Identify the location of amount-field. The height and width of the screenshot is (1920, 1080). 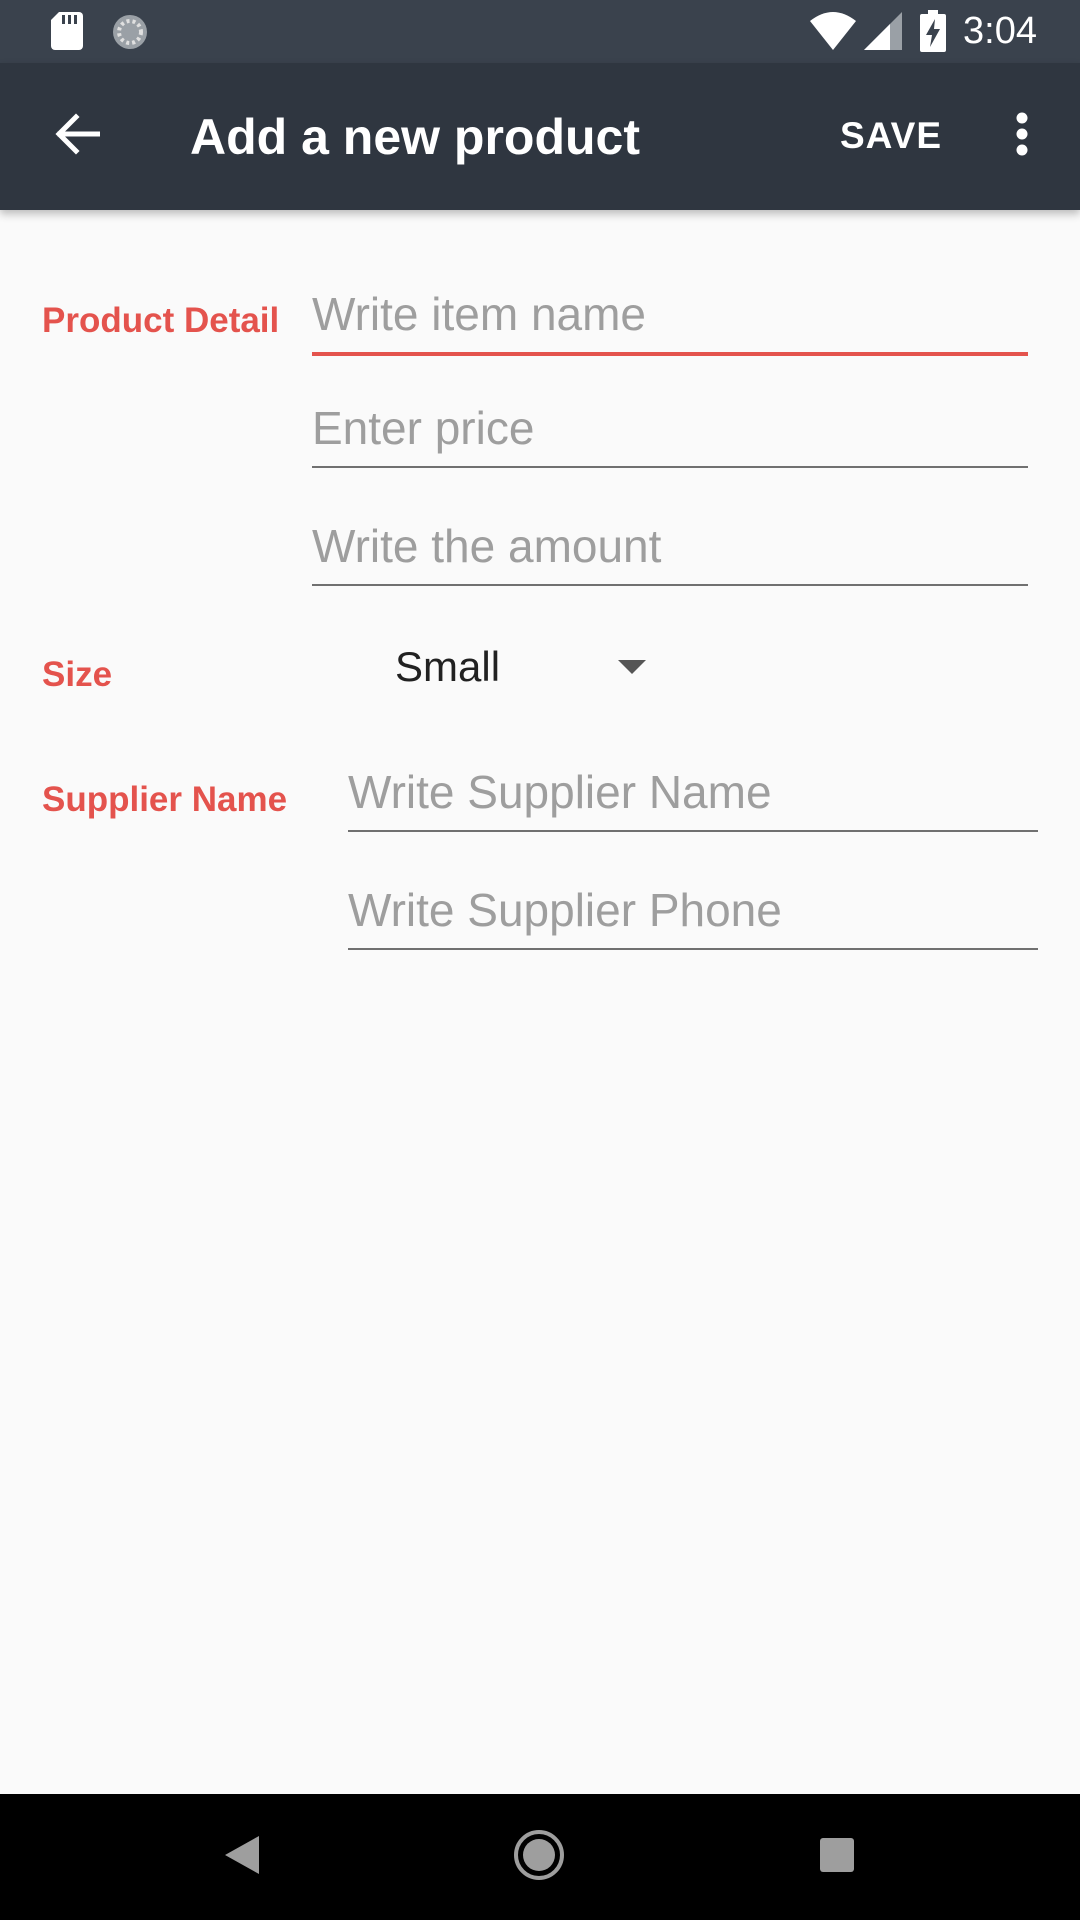
(670, 551).